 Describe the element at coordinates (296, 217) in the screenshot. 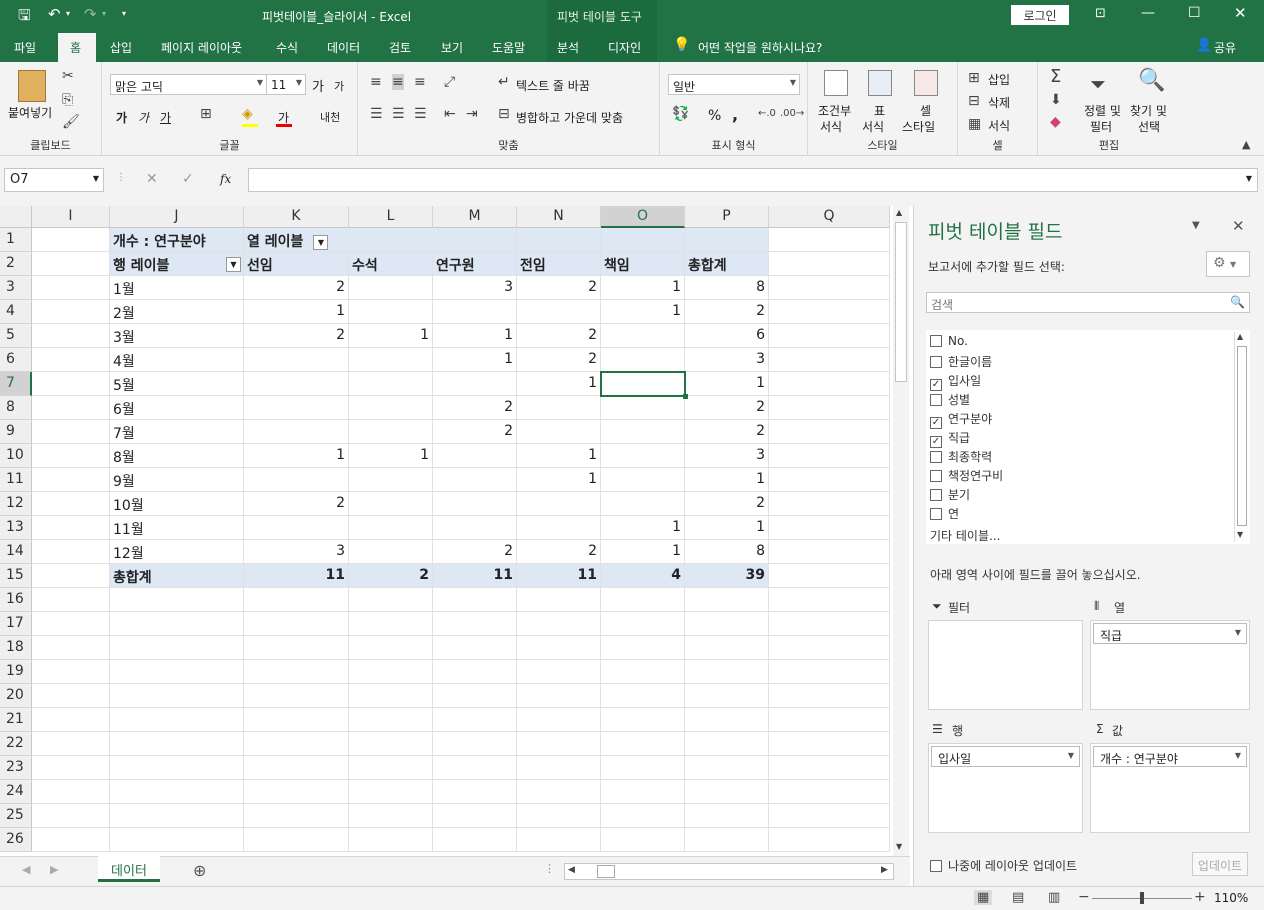

I see `column-header-K: K` at that location.